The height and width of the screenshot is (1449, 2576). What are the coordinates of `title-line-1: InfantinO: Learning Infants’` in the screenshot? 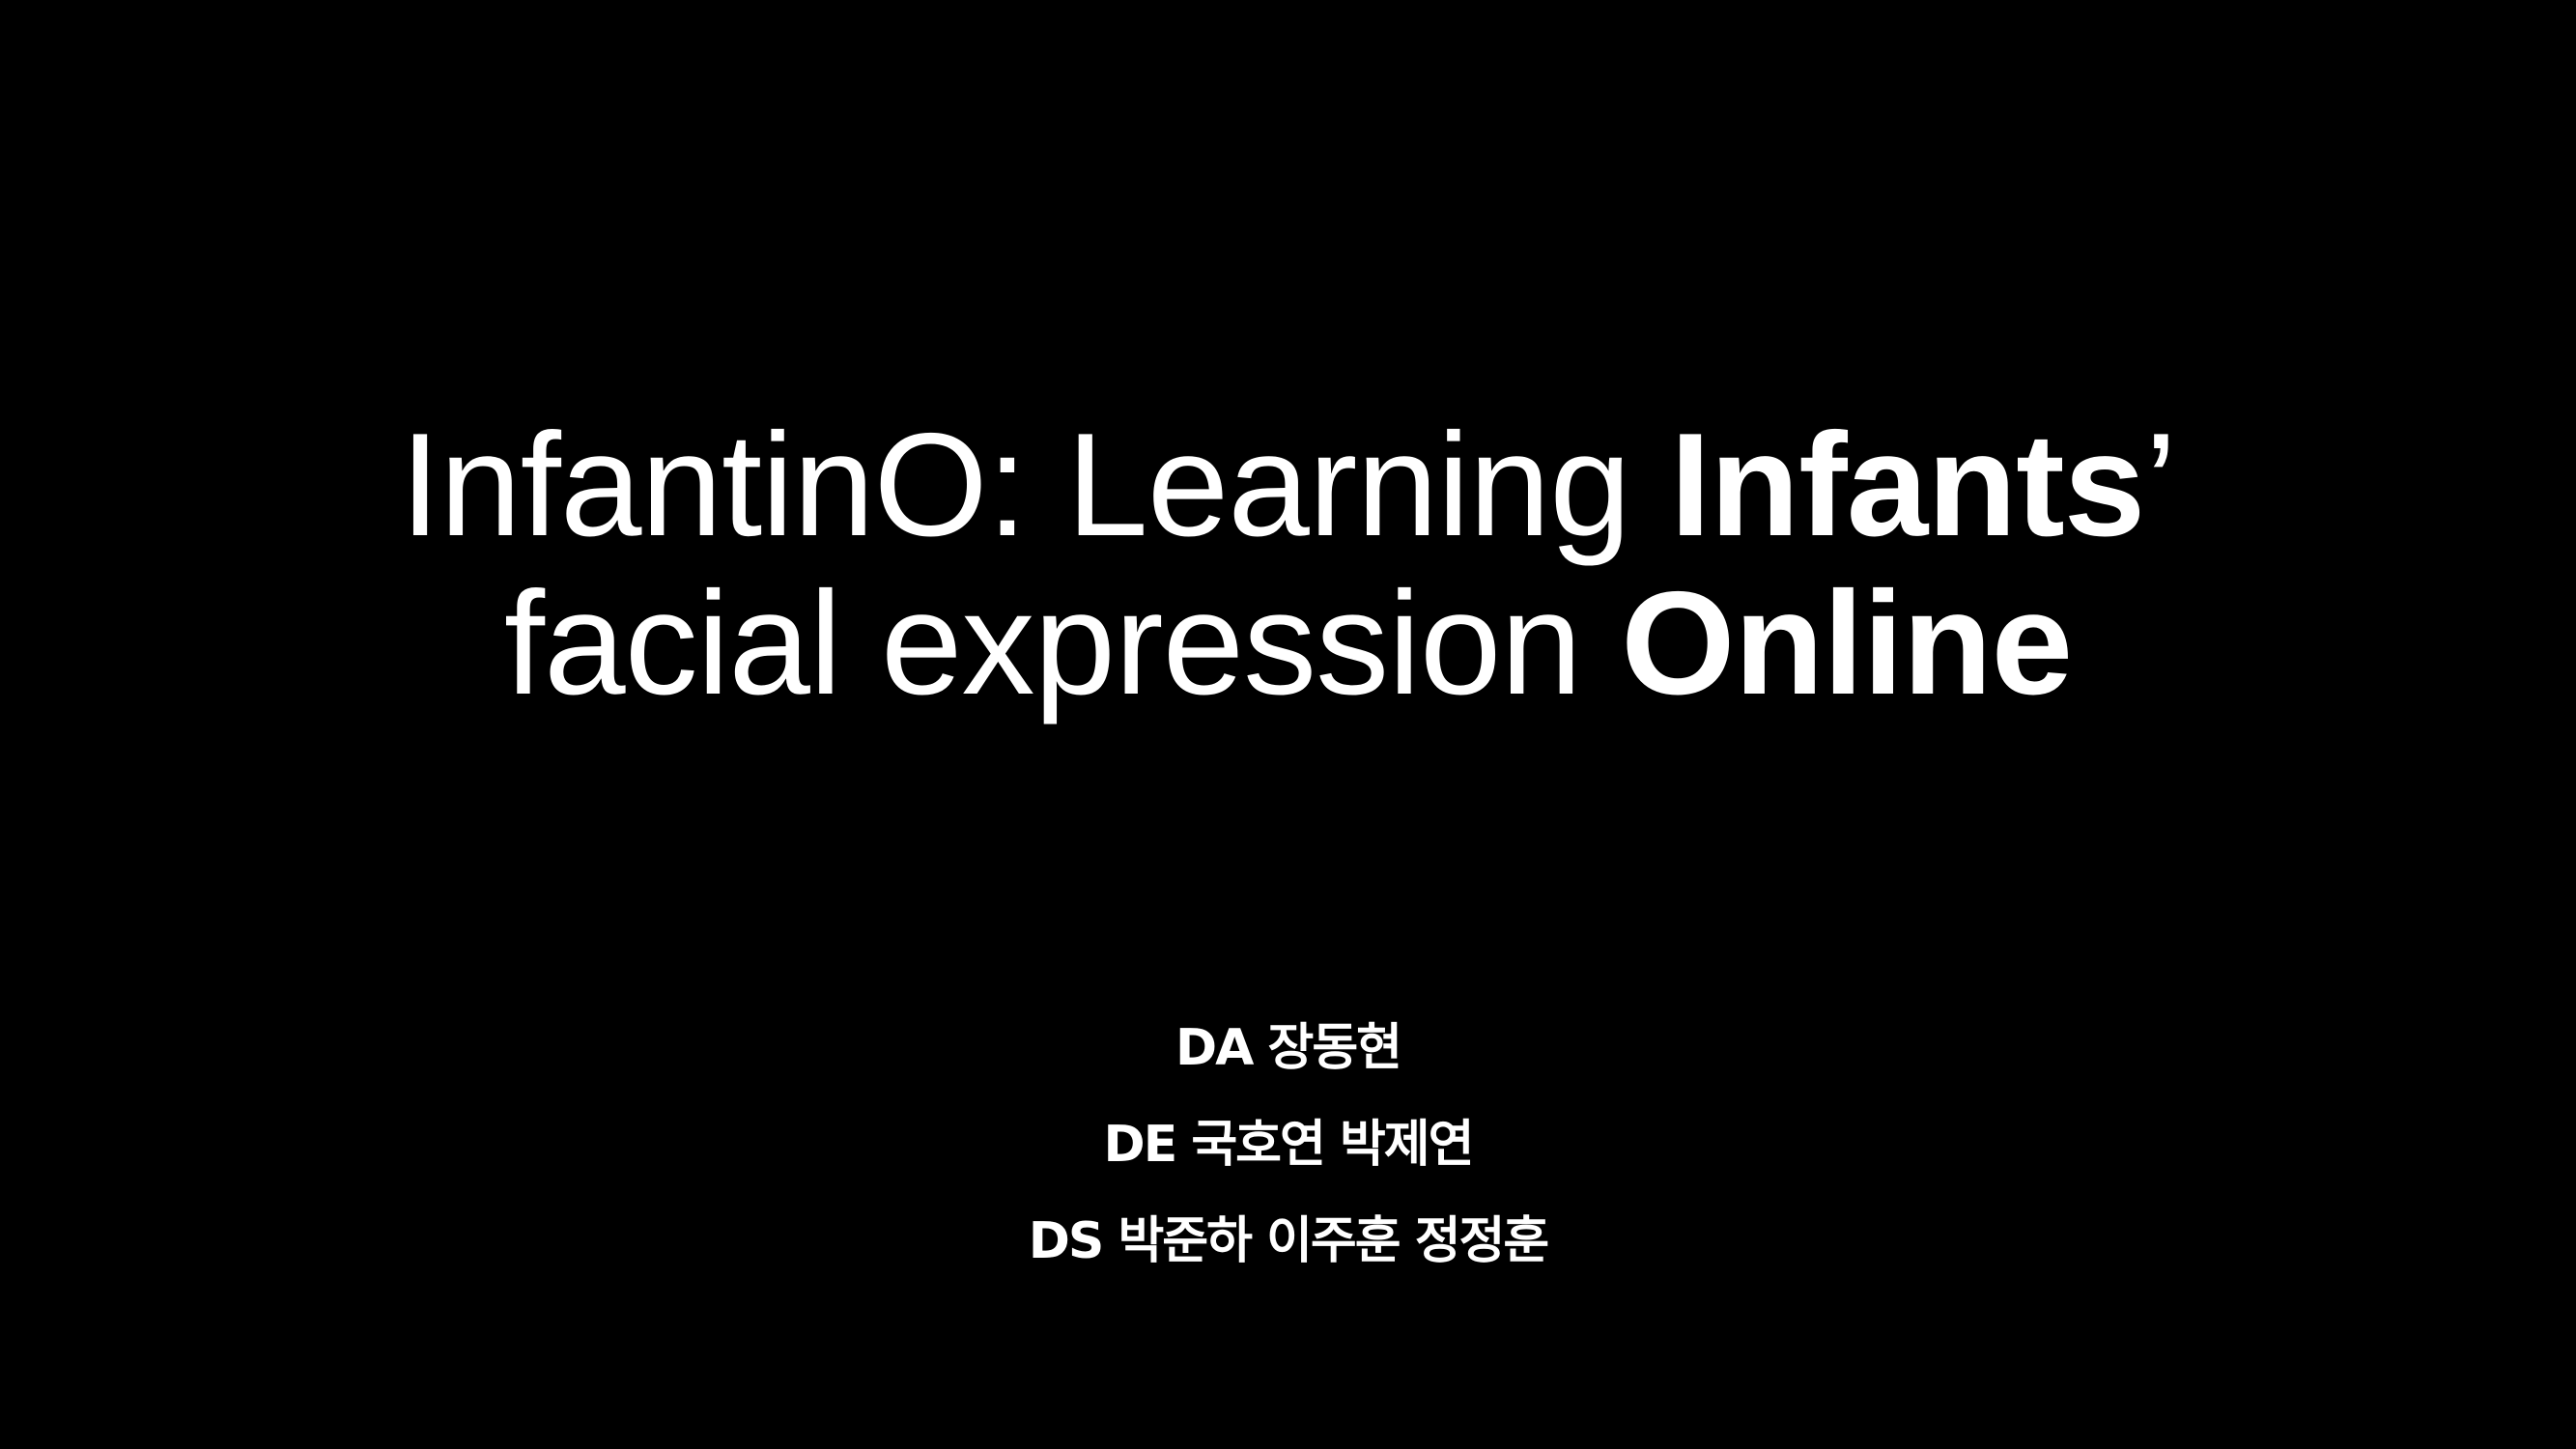 It's located at (1288, 485).